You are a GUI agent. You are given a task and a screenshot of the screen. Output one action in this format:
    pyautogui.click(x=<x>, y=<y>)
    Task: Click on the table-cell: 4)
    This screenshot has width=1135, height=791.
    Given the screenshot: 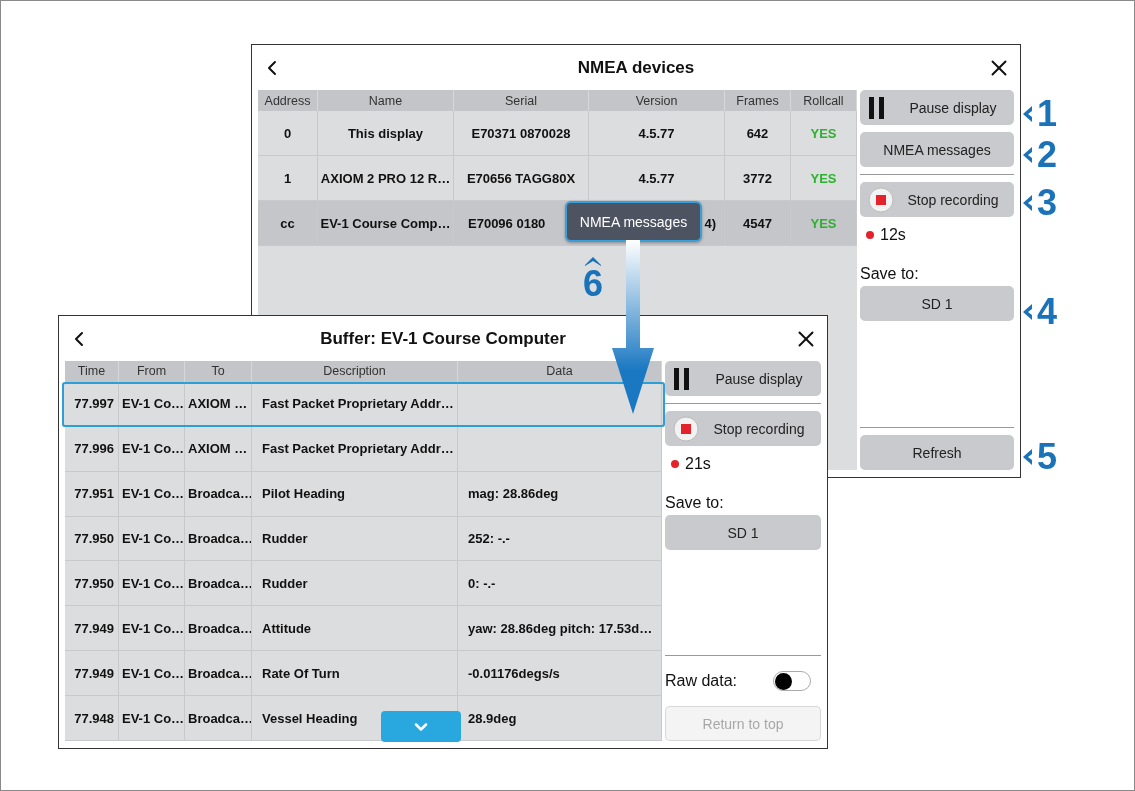 What is the action you would take?
    pyautogui.click(x=710, y=223)
    